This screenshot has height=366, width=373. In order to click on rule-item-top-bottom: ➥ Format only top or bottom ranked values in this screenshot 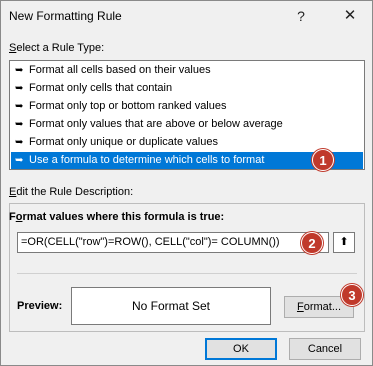, I will do `click(187, 106)`.